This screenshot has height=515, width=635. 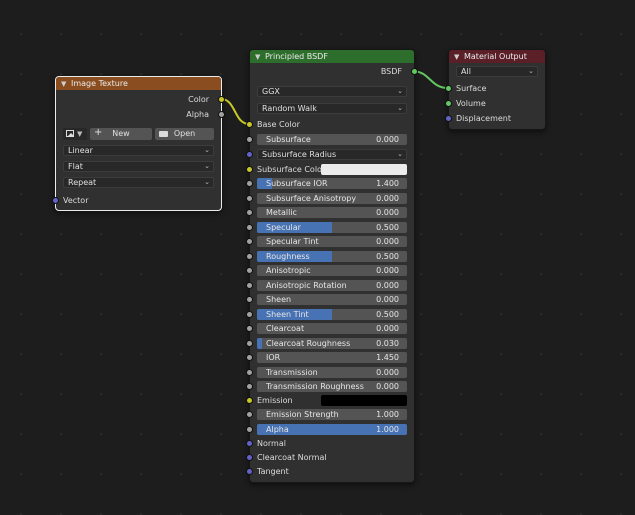 I want to click on extension-row: Repeat ⌄, so click(x=138, y=183).